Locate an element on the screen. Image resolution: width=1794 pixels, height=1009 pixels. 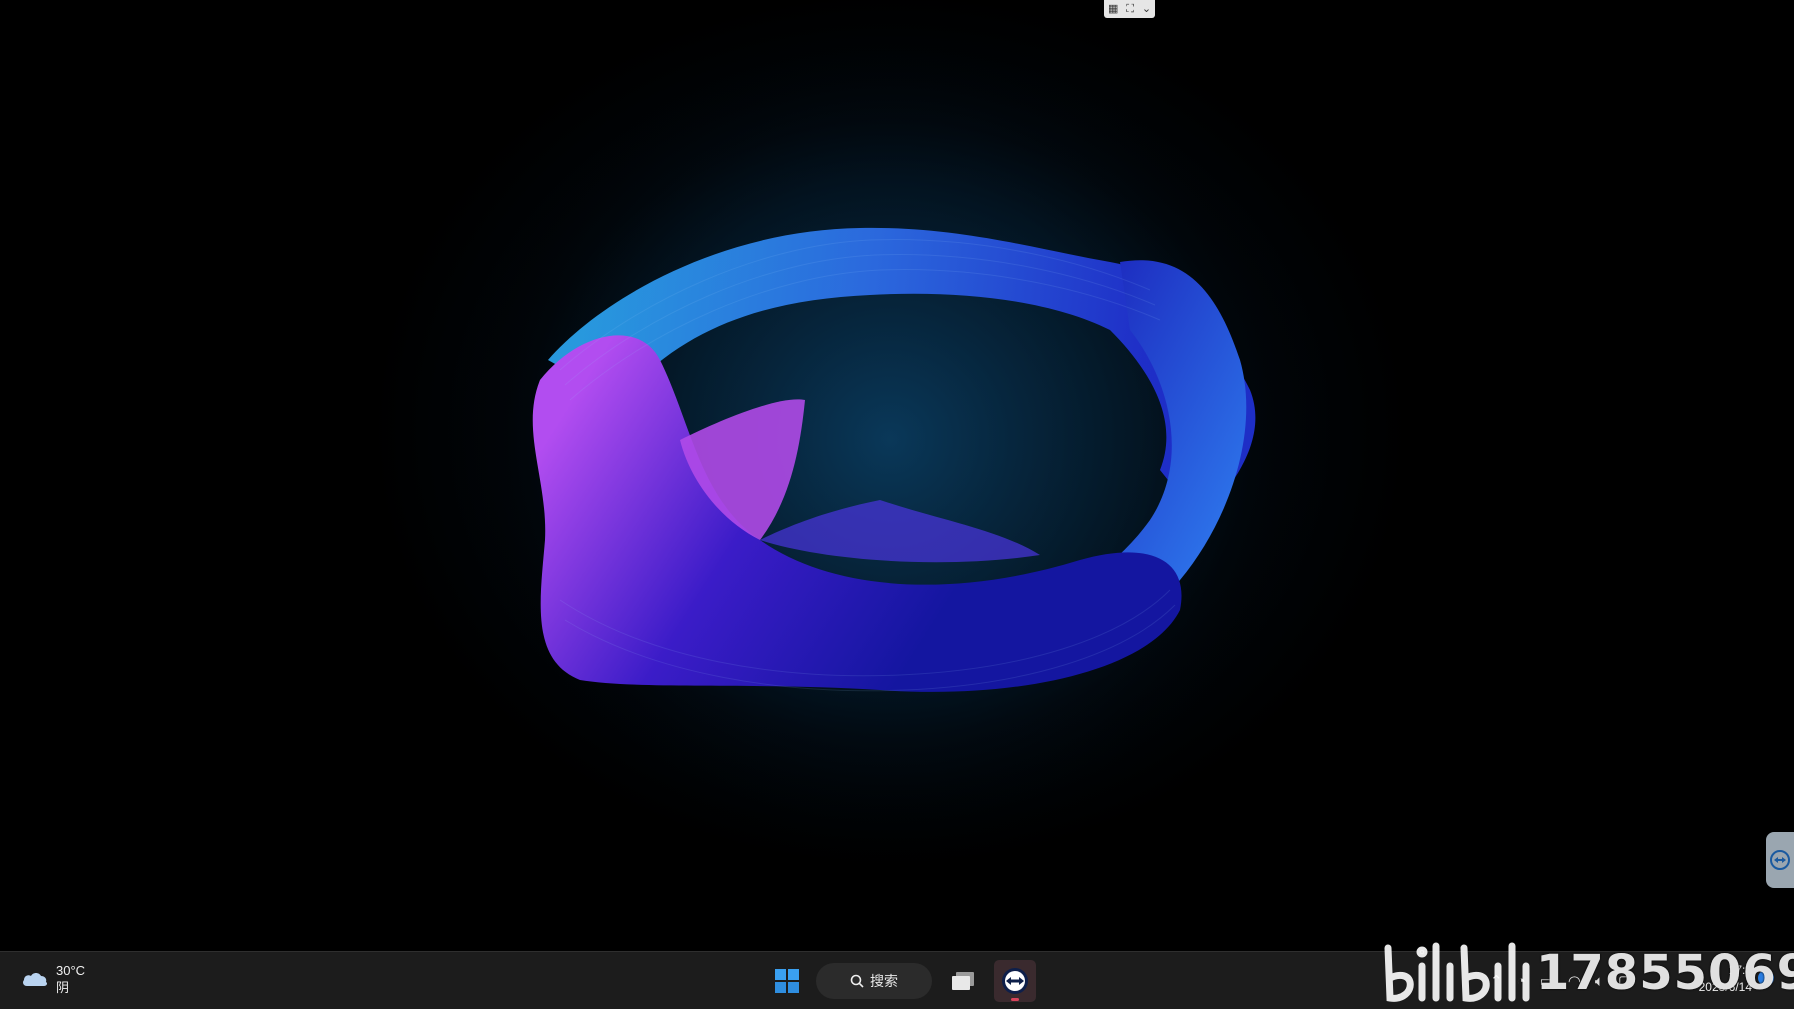
clock: 17:3 2023/6/14 is located at coordinates (1716, 979).